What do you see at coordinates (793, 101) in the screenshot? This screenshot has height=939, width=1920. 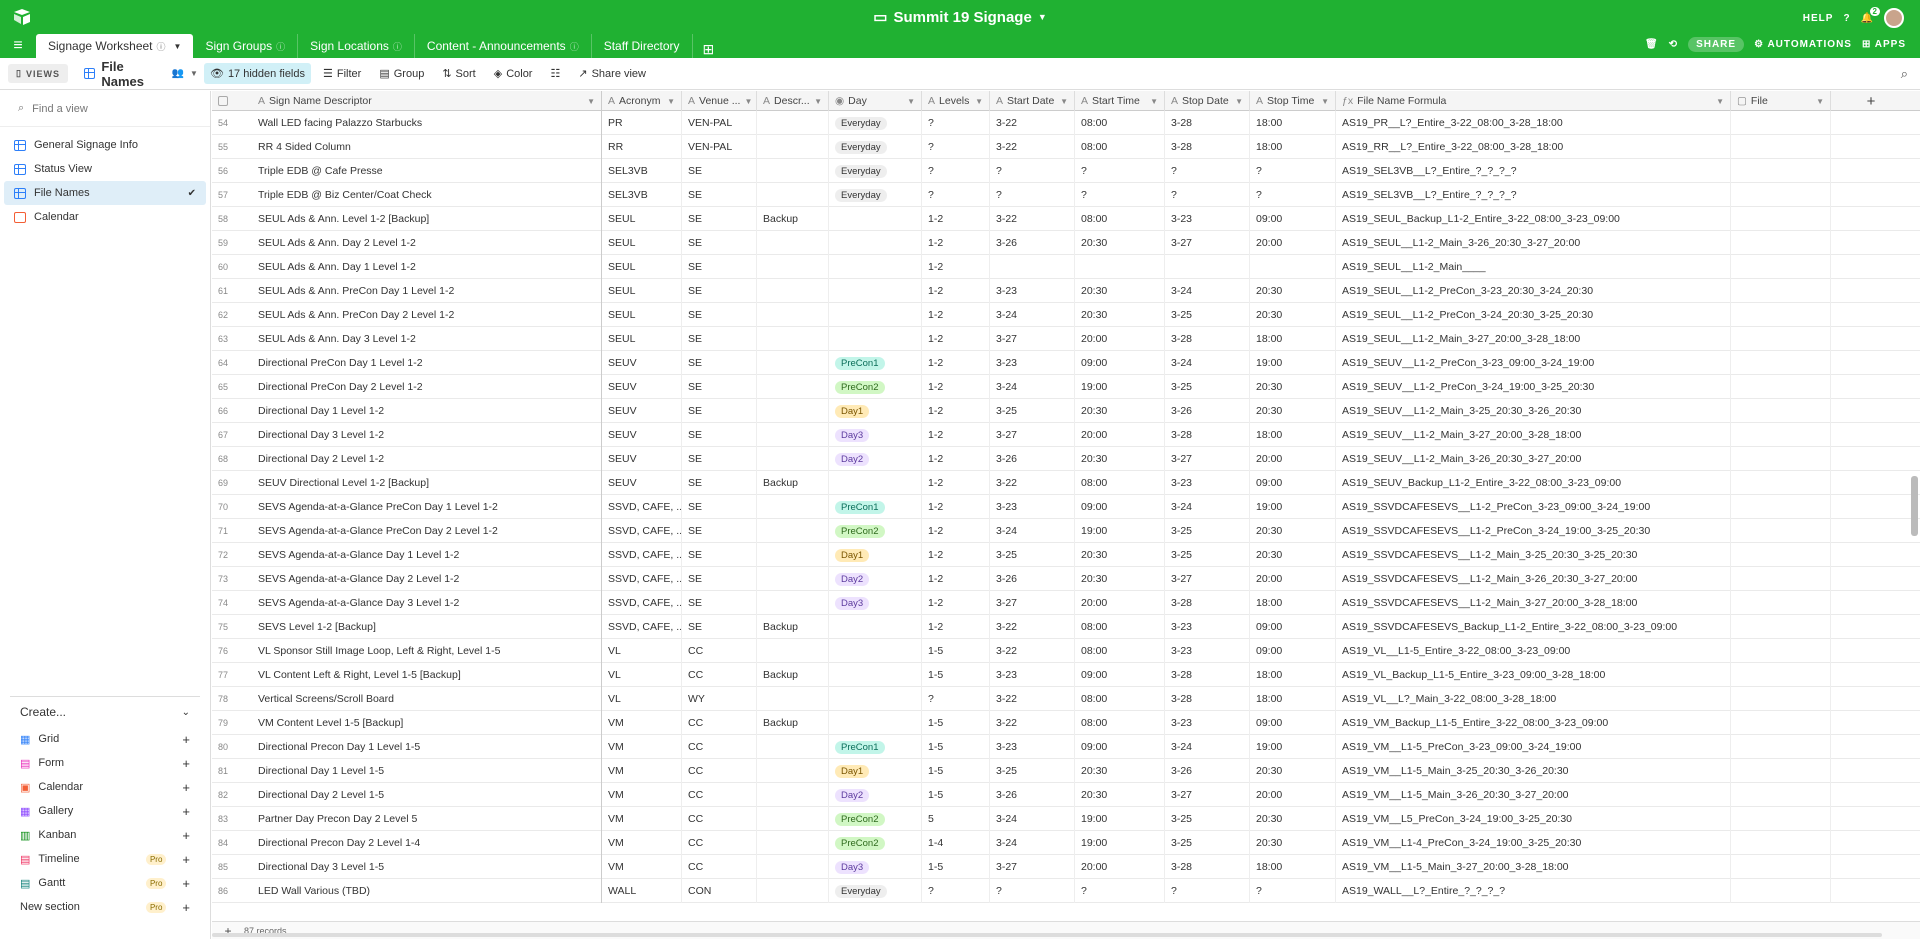 I see `column-header-description: A Descr... ▼` at bounding box center [793, 101].